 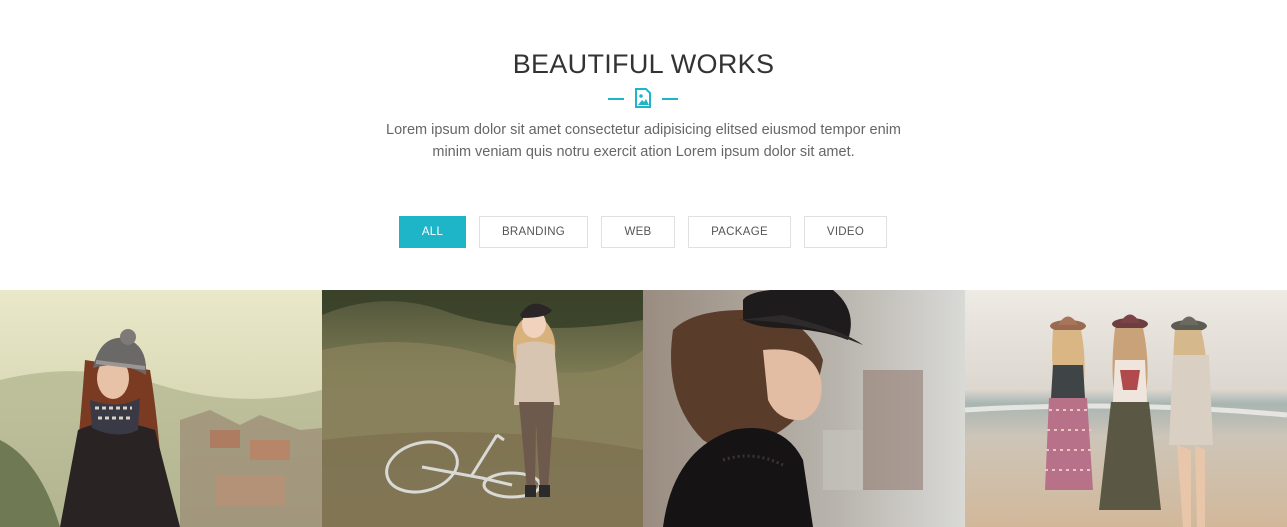 What do you see at coordinates (482, 408) in the screenshot?
I see `portfolio-photo-girl-bicycle-field` at bounding box center [482, 408].